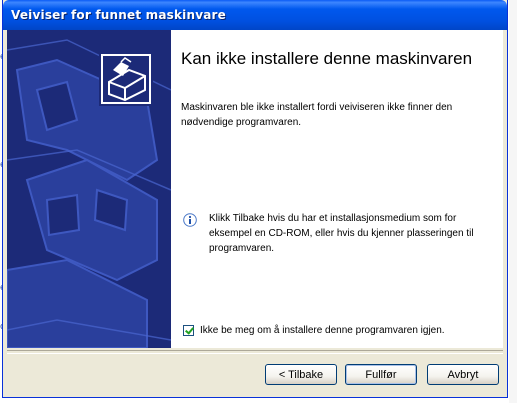 The width and height of the screenshot is (517, 403). What do you see at coordinates (126, 79) in the screenshot?
I see `hardware-box-icon` at bounding box center [126, 79].